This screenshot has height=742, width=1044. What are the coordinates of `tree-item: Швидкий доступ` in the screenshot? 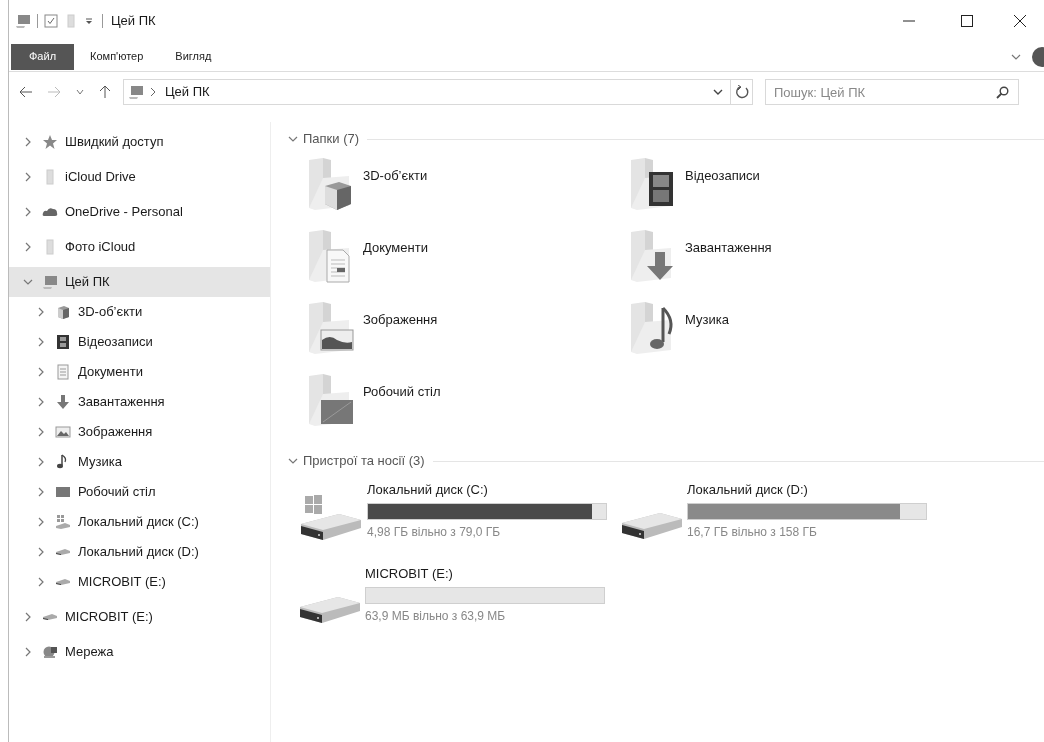 It's located at (139, 142).